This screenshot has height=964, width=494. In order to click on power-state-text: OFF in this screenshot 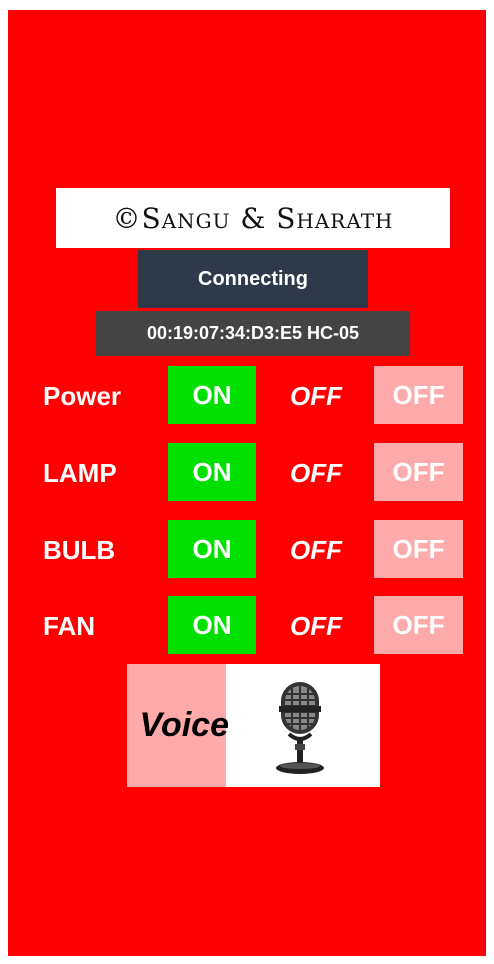, I will do `click(316, 396)`.